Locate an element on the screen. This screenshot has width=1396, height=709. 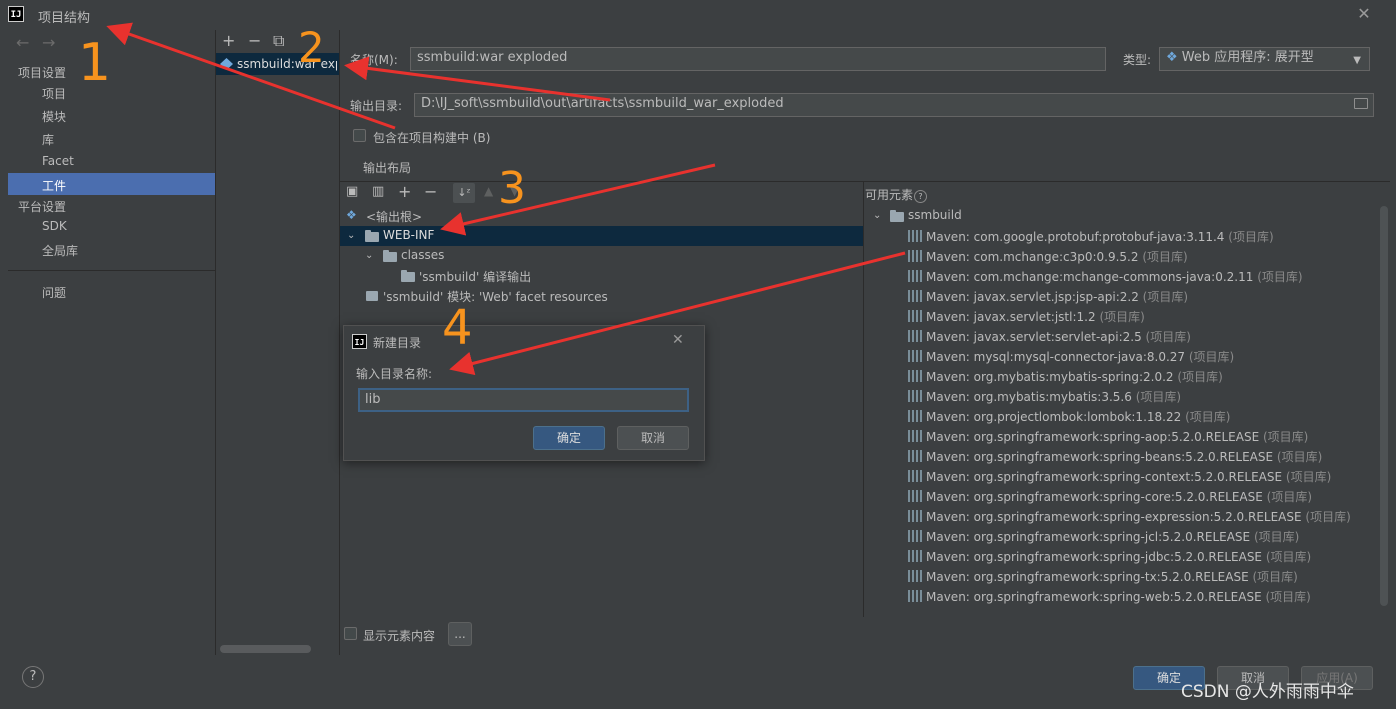
remove-element-icon: − is located at coordinates (430, 191).